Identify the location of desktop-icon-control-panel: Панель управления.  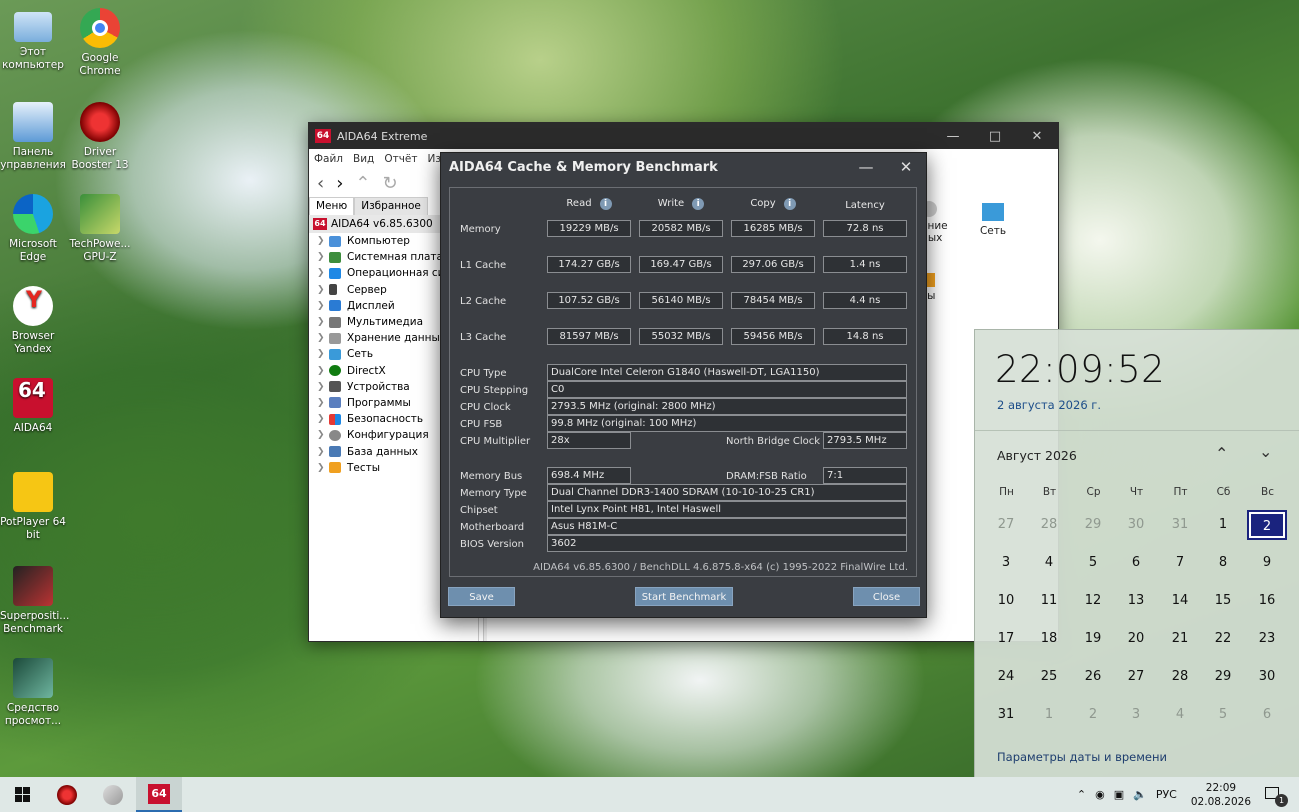
(33, 137).